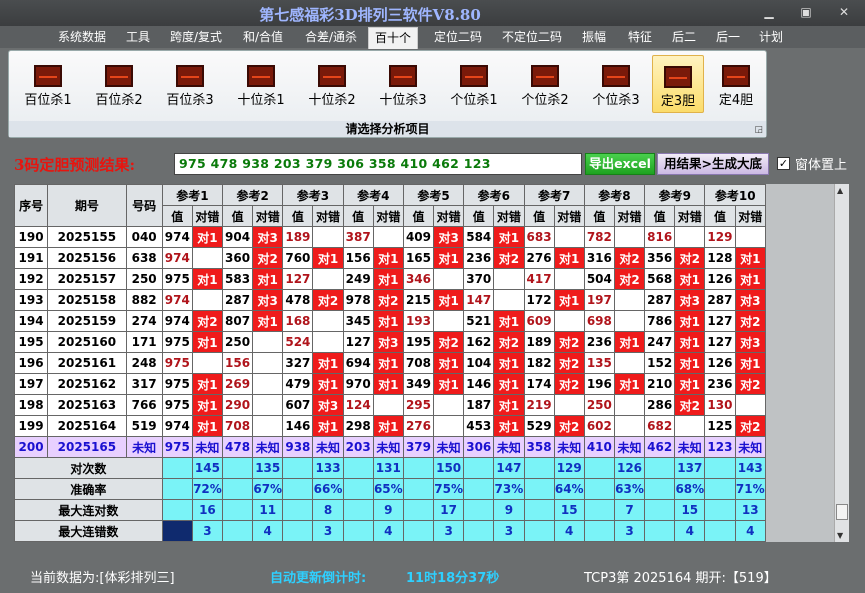 The height and width of the screenshot is (593, 865). I want to click on maximize-icon: ▣, so click(806, 12).